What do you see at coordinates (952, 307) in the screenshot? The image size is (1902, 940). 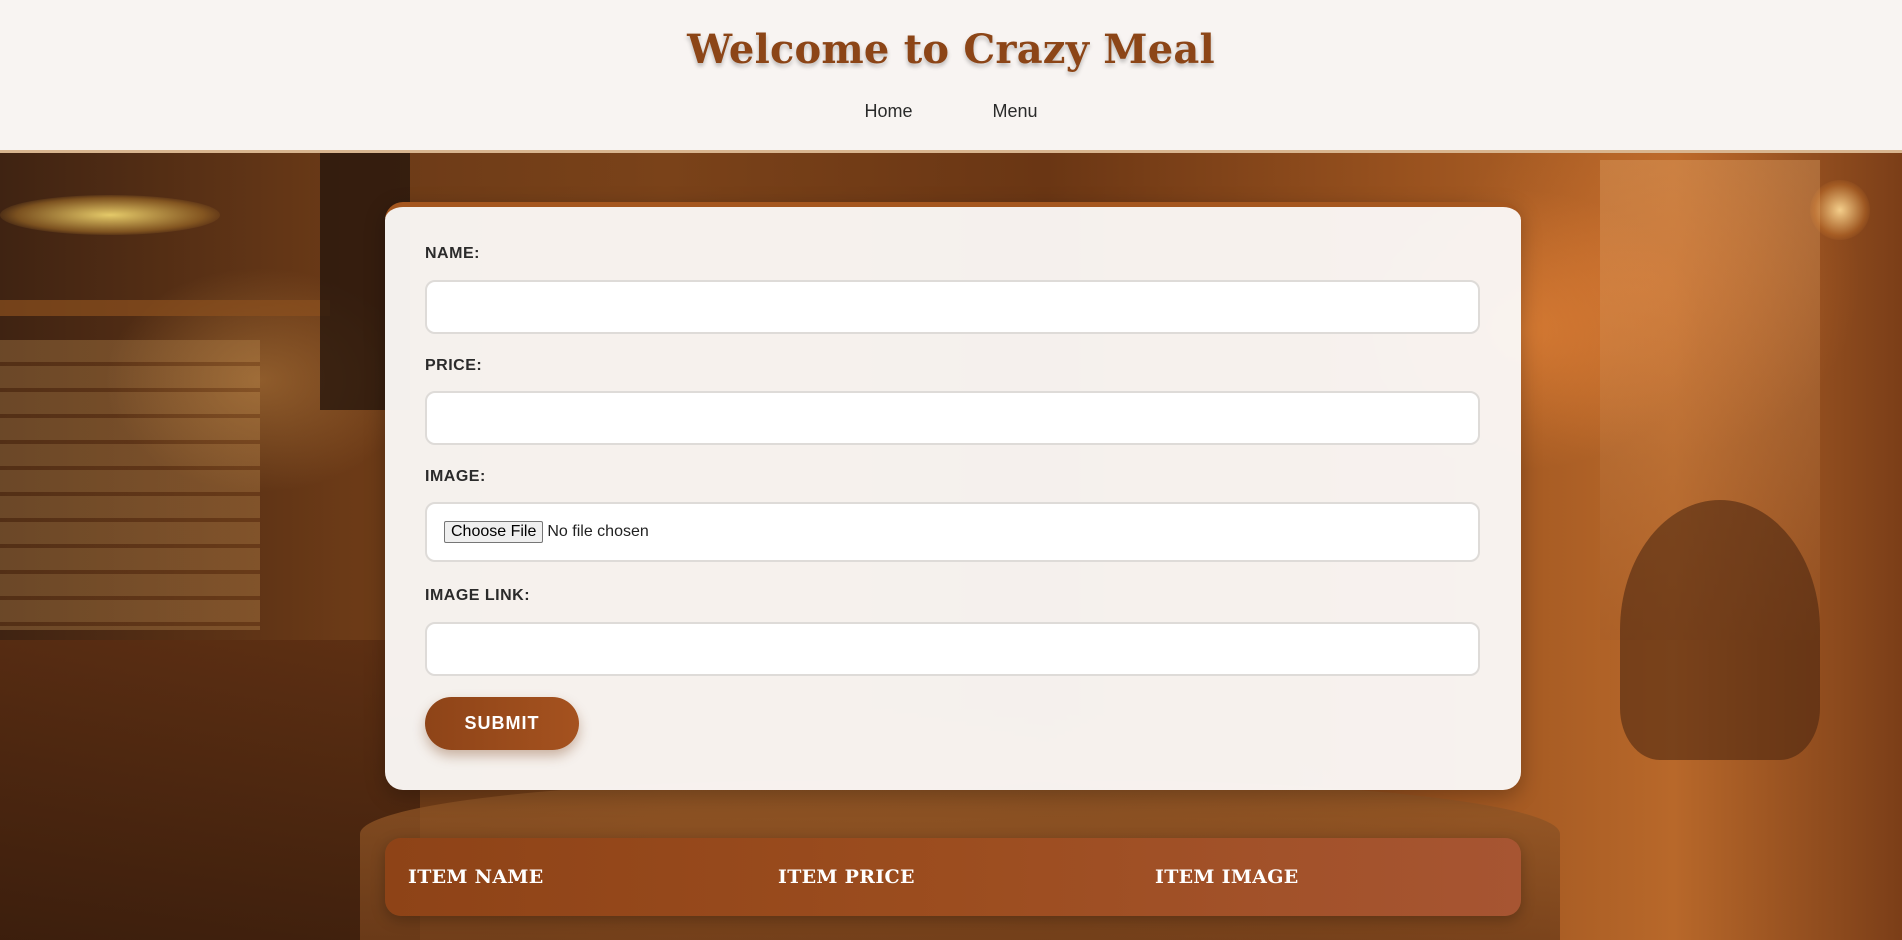 I see `name-input` at bounding box center [952, 307].